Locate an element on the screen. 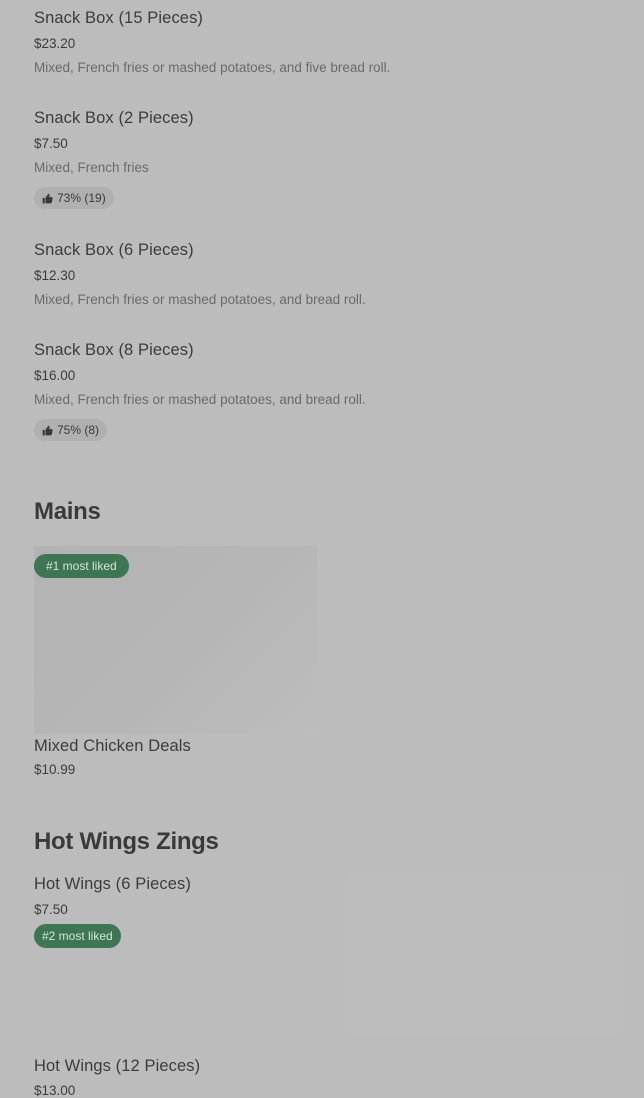 This screenshot has height=1098, width=644. item-image is located at coordinates (486, 954).